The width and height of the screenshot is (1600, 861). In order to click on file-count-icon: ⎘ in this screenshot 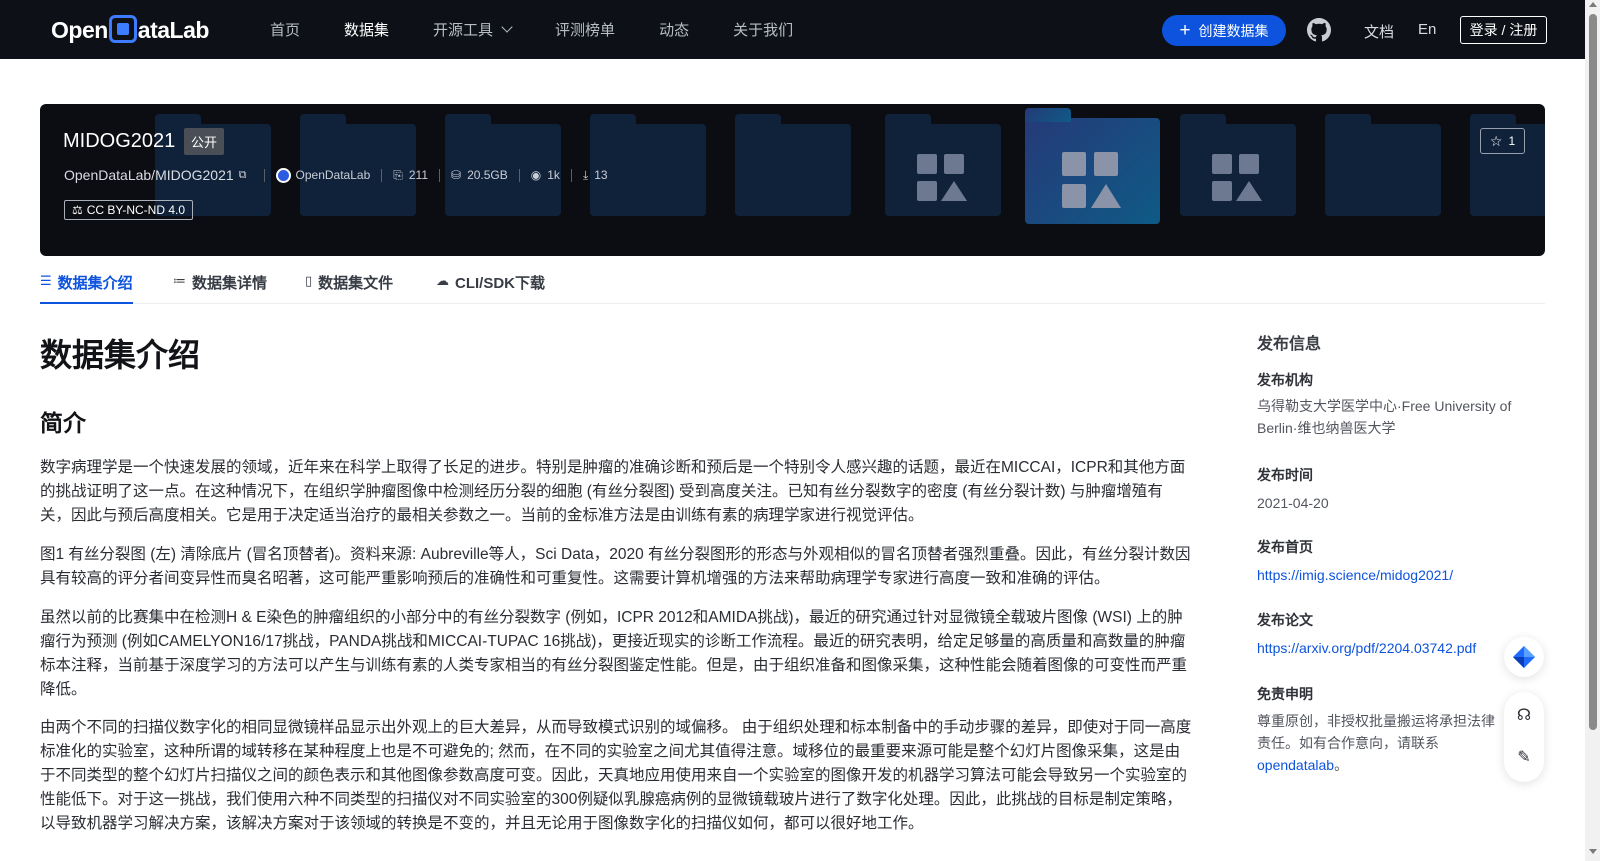, I will do `click(398, 174)`.